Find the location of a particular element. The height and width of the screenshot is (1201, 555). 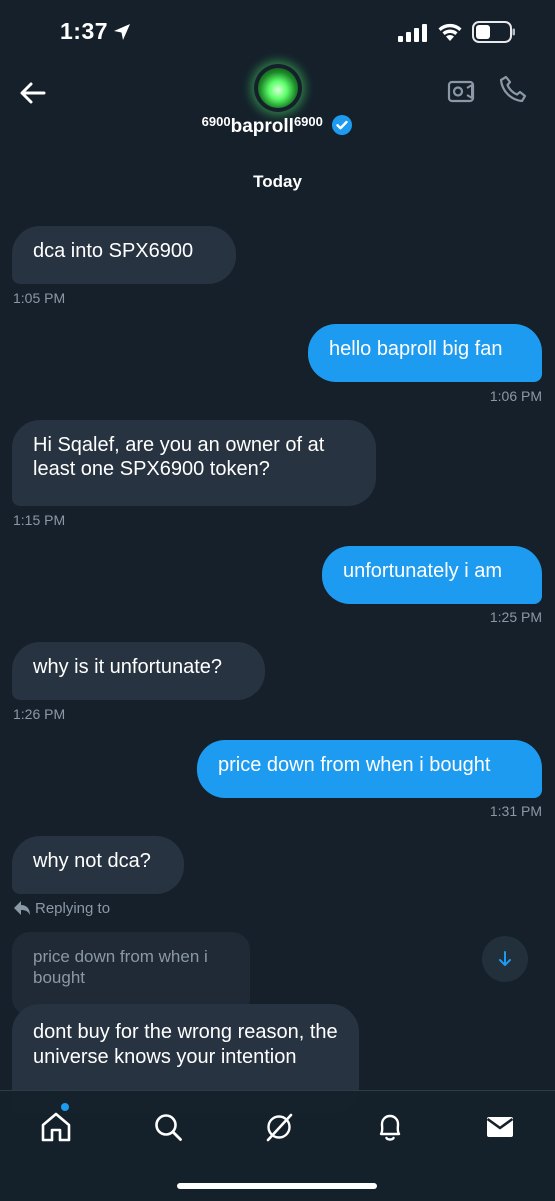

message-timestamp: 1:15 PM is located at coordinates (39, 520).